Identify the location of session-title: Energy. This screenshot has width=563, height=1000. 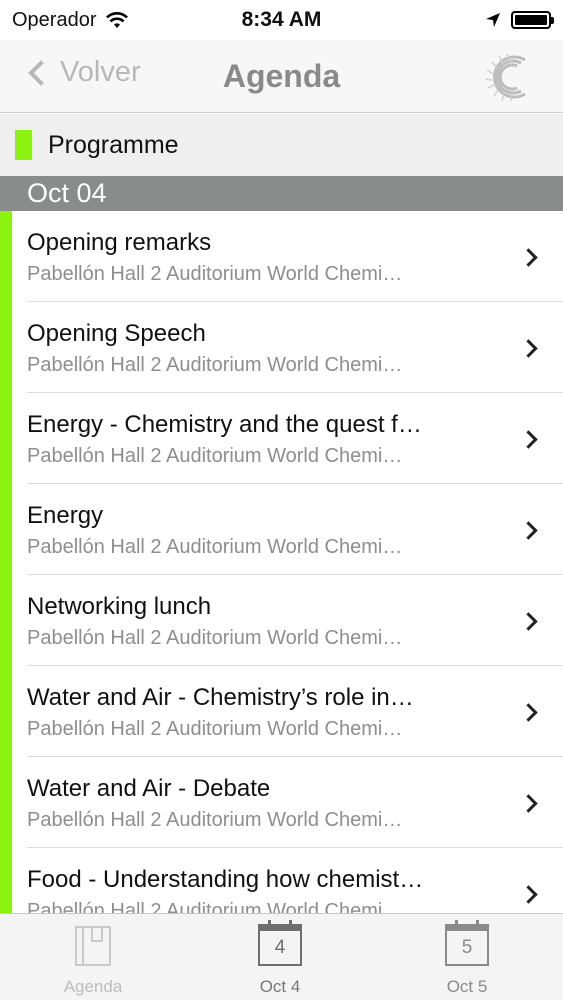
(65, 515).